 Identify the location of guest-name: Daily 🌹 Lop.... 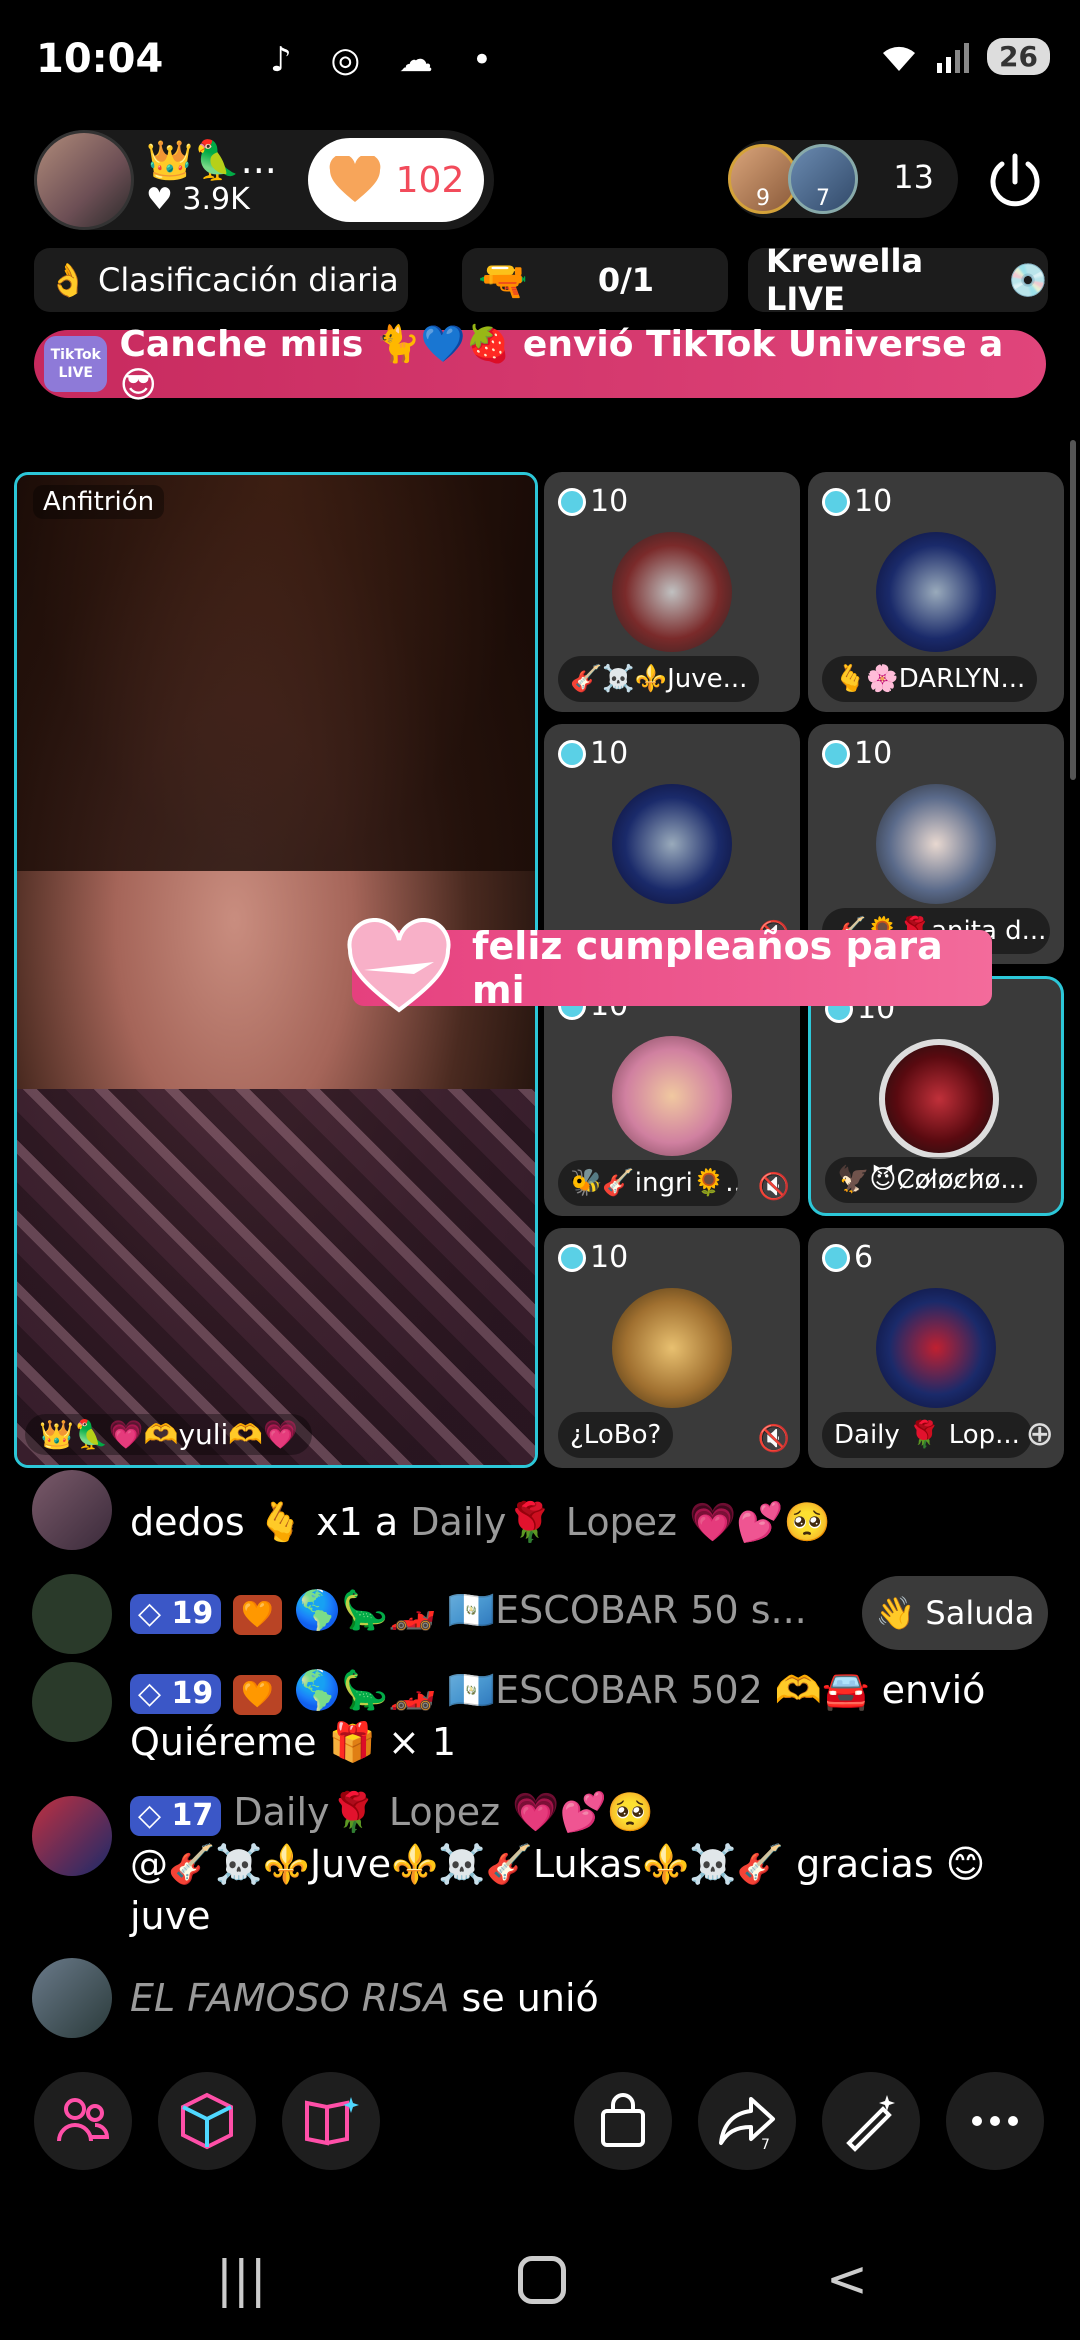
(927, 1435).